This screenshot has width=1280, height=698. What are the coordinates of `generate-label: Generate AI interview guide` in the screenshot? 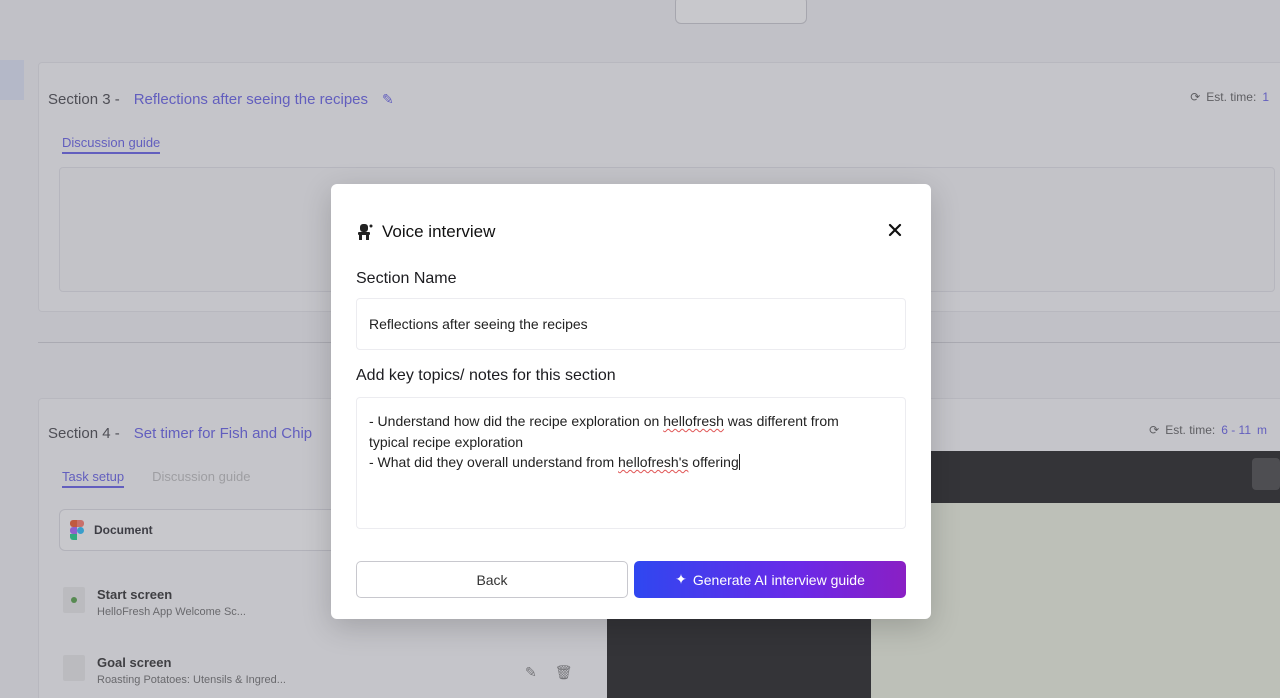 It's located at (778, 579).